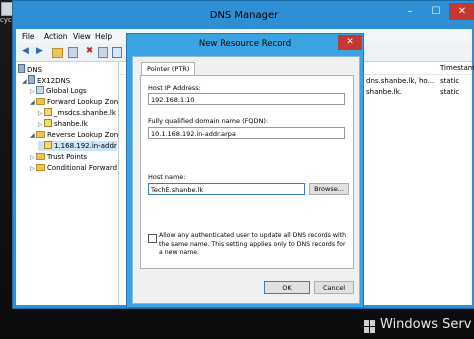 The height and width of the screenshot is (339, 474). I want to click on dns-title-bar: DNS Manager – ☐ ✕, so click(243, 15).